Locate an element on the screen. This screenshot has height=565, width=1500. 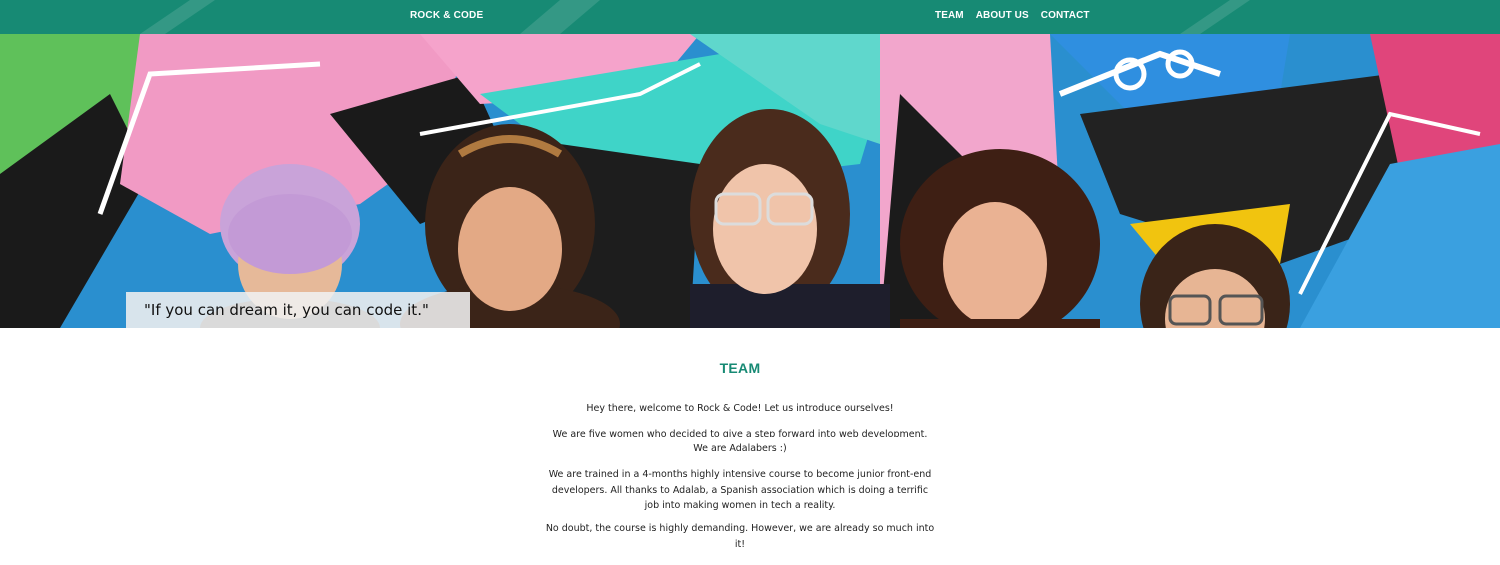
header-decoration is located at coordinates (695, 17).